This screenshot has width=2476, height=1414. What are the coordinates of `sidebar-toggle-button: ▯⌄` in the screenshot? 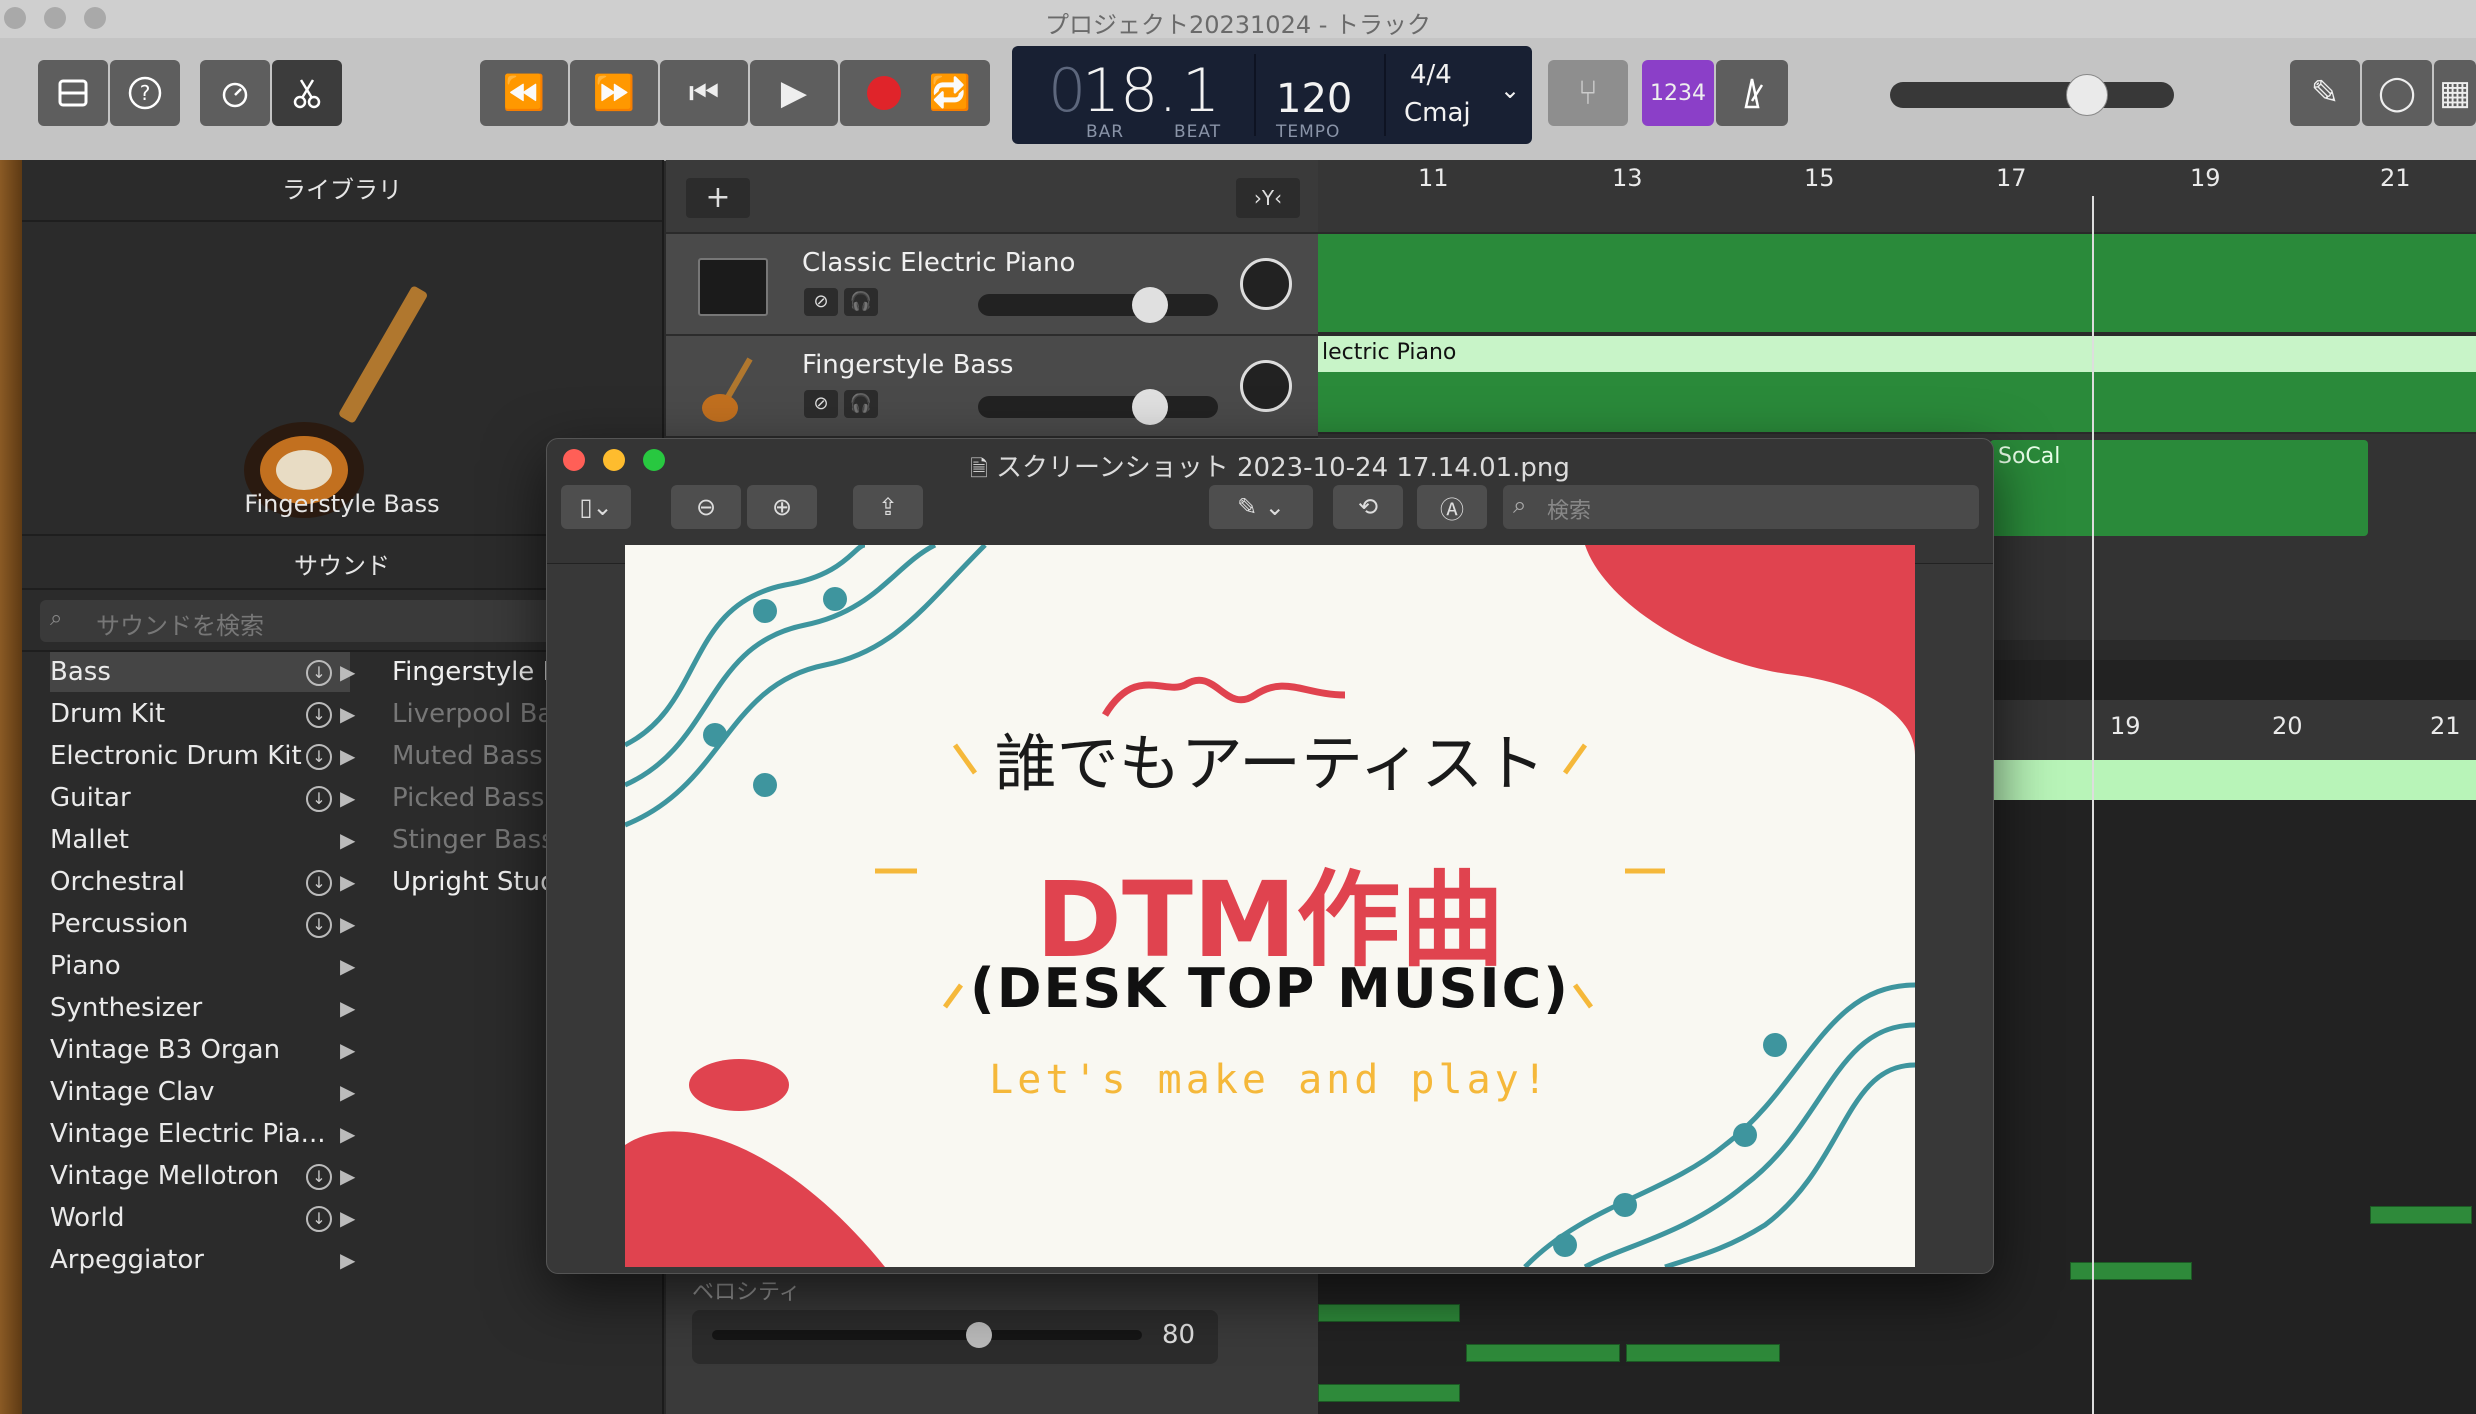 It's located at (596, 507).